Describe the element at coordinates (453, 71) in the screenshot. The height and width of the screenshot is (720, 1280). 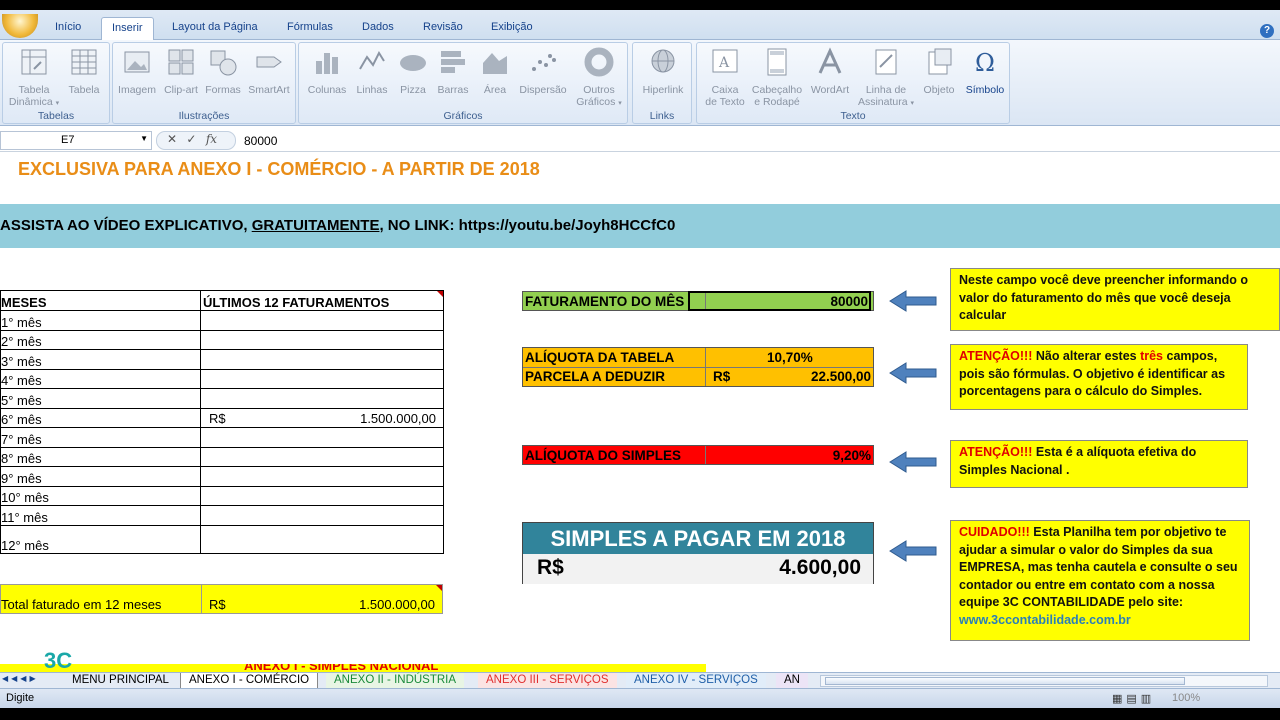
I see `bars-chart-button: Barras` at that location.